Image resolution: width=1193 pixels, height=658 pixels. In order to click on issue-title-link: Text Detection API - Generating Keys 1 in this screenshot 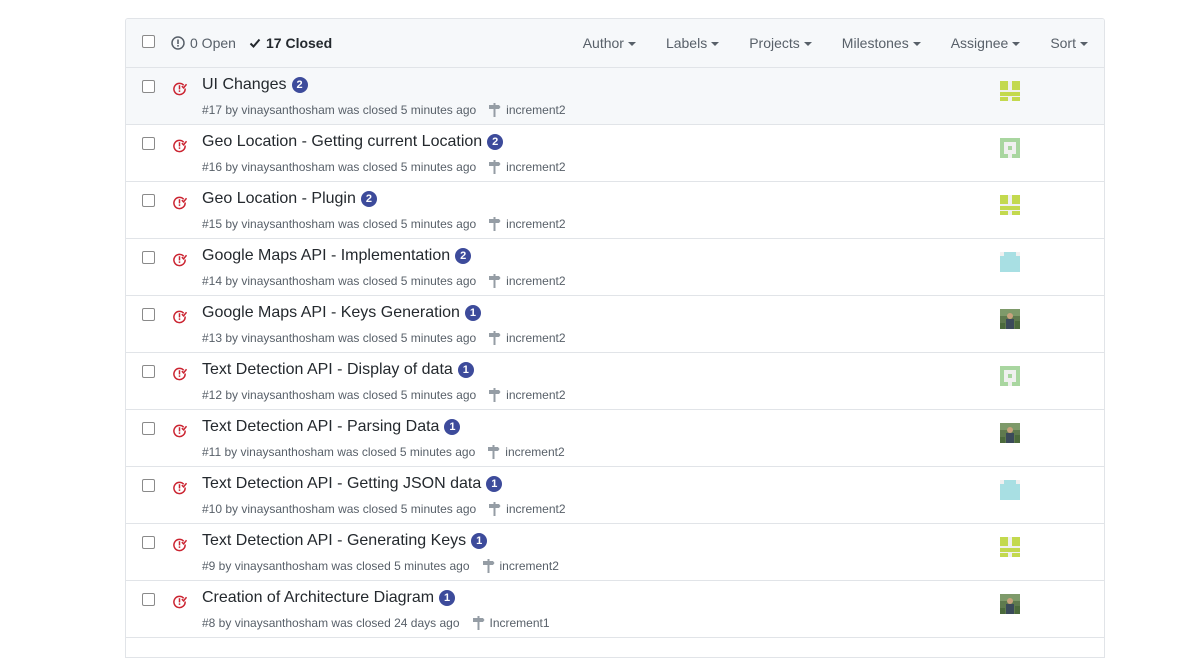, I will do `click(345, 541)`.